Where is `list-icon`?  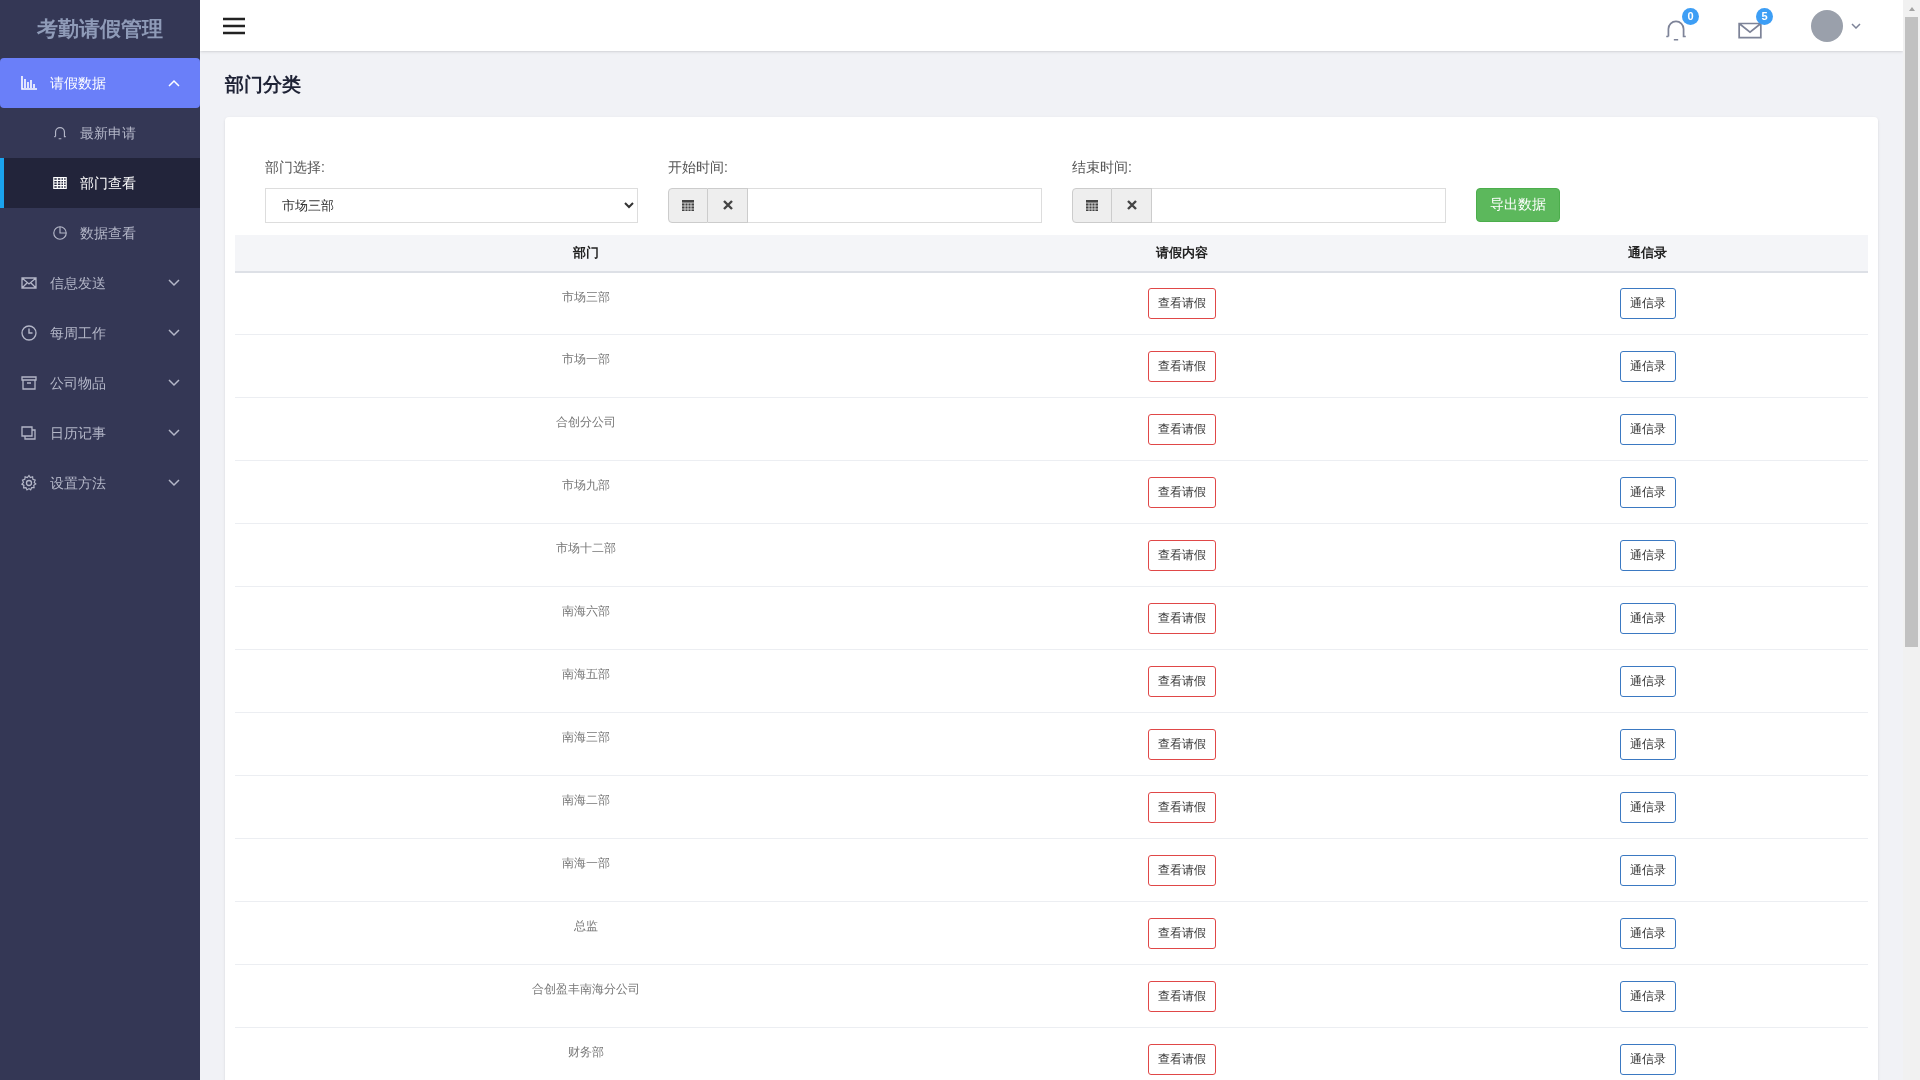
list-icon is located at coordinates (60, 183).